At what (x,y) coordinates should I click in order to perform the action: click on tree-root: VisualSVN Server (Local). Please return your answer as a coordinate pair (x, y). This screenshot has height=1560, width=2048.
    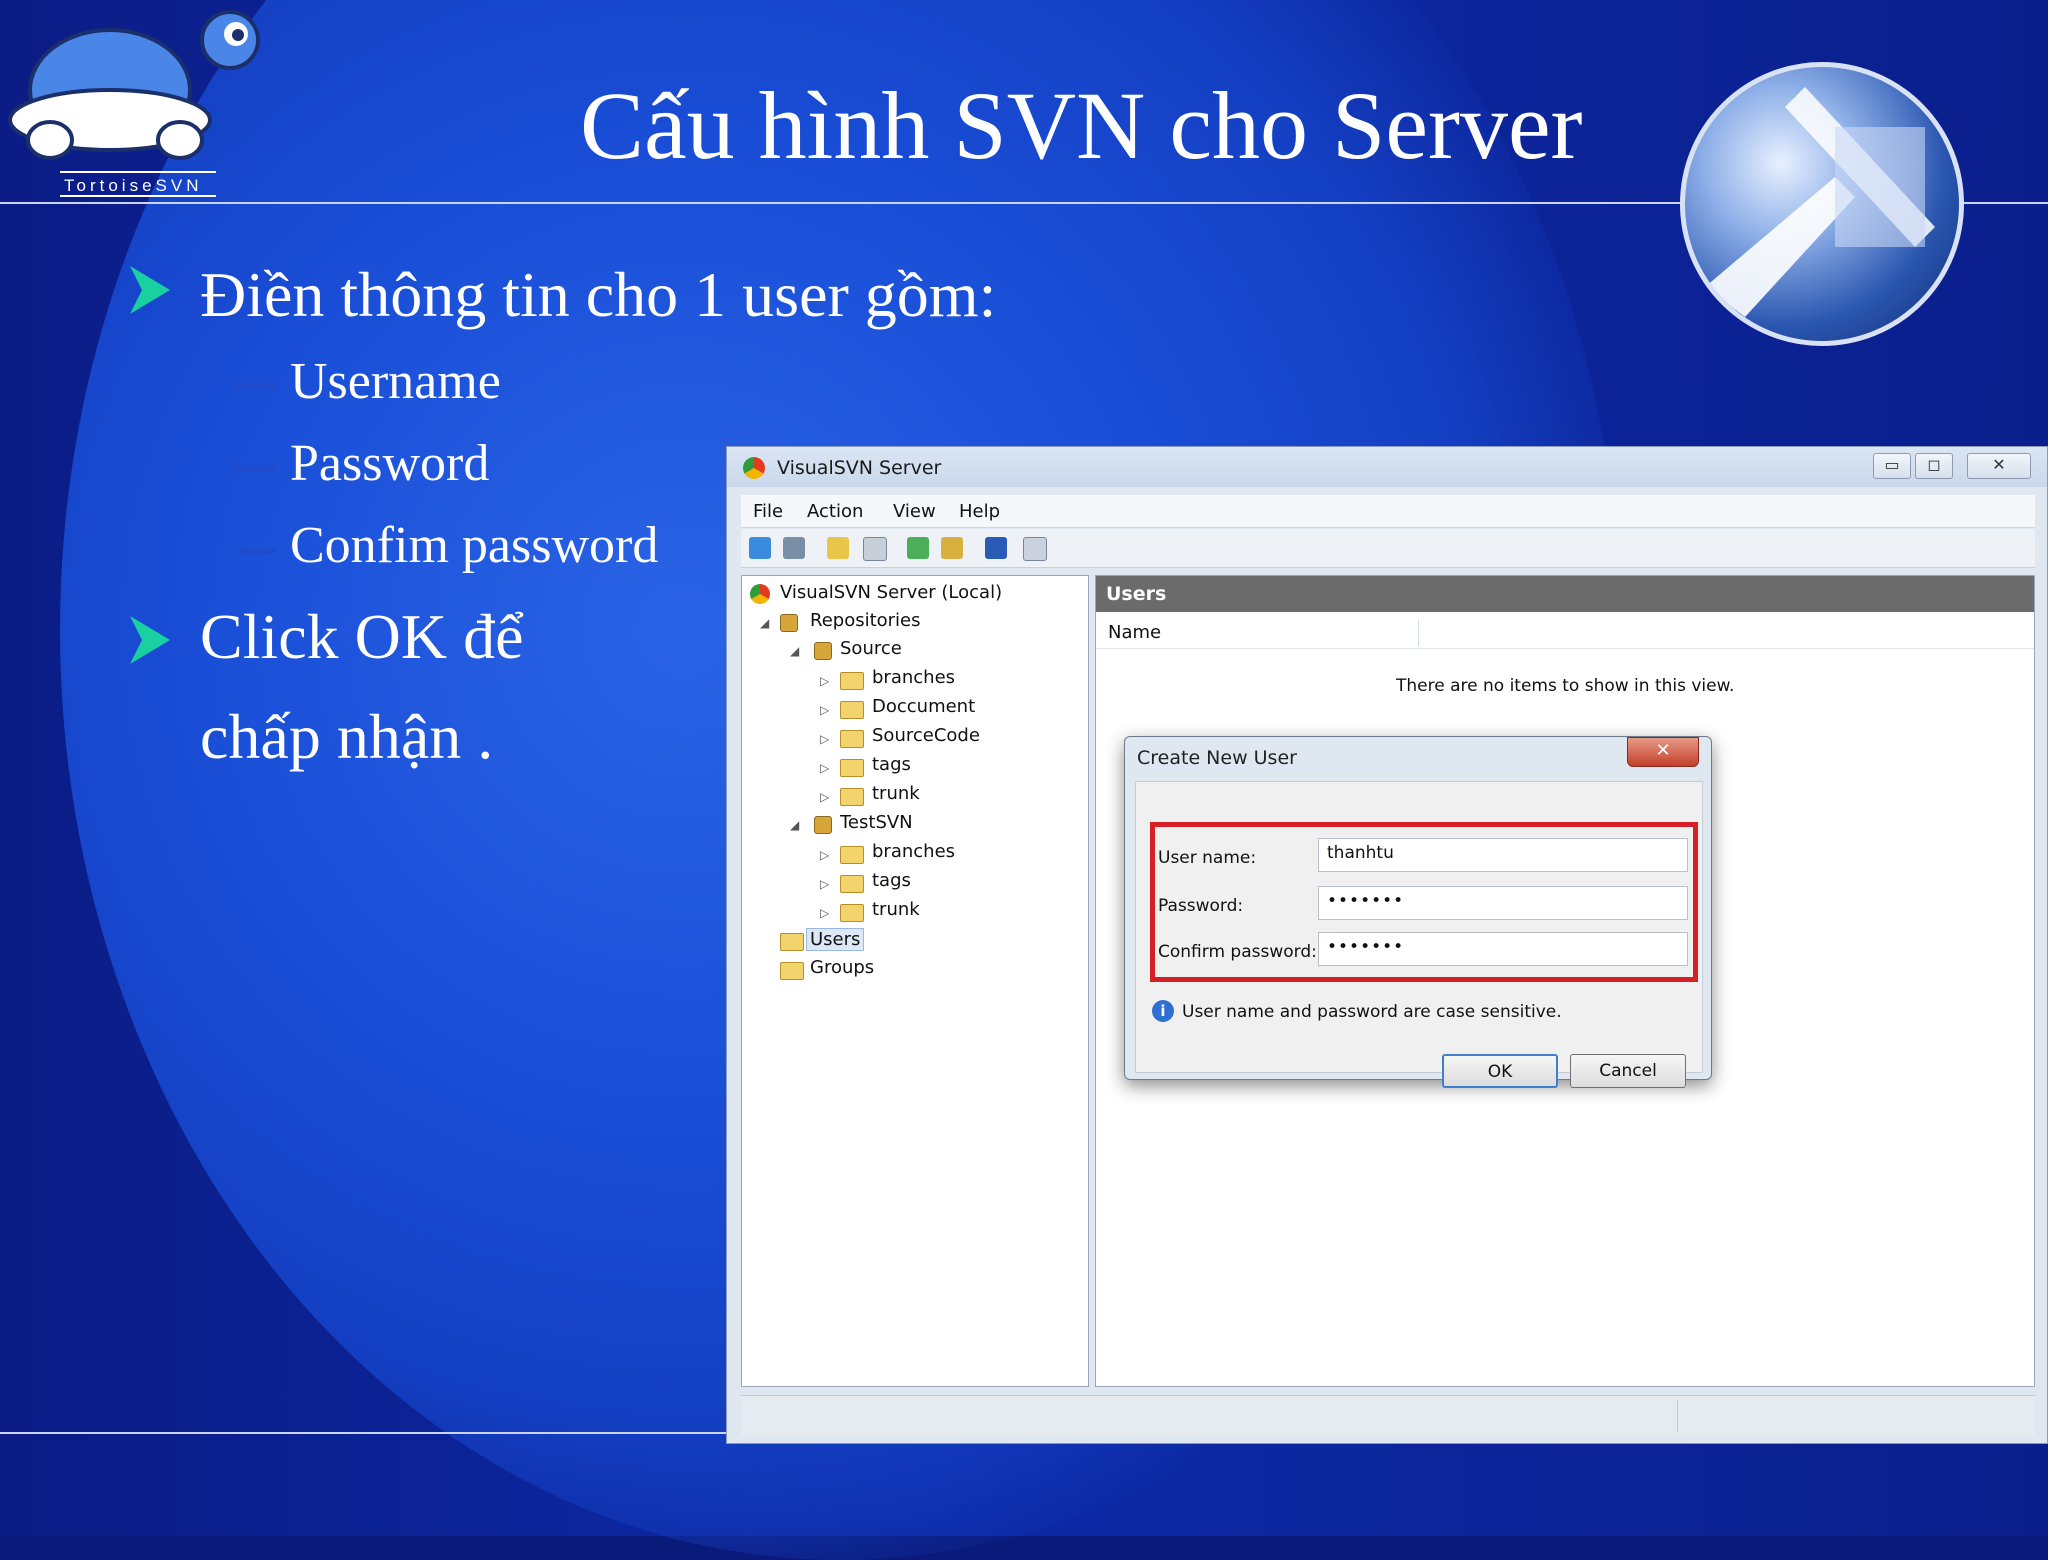
    Looking at the image, I should click on (891, 592).